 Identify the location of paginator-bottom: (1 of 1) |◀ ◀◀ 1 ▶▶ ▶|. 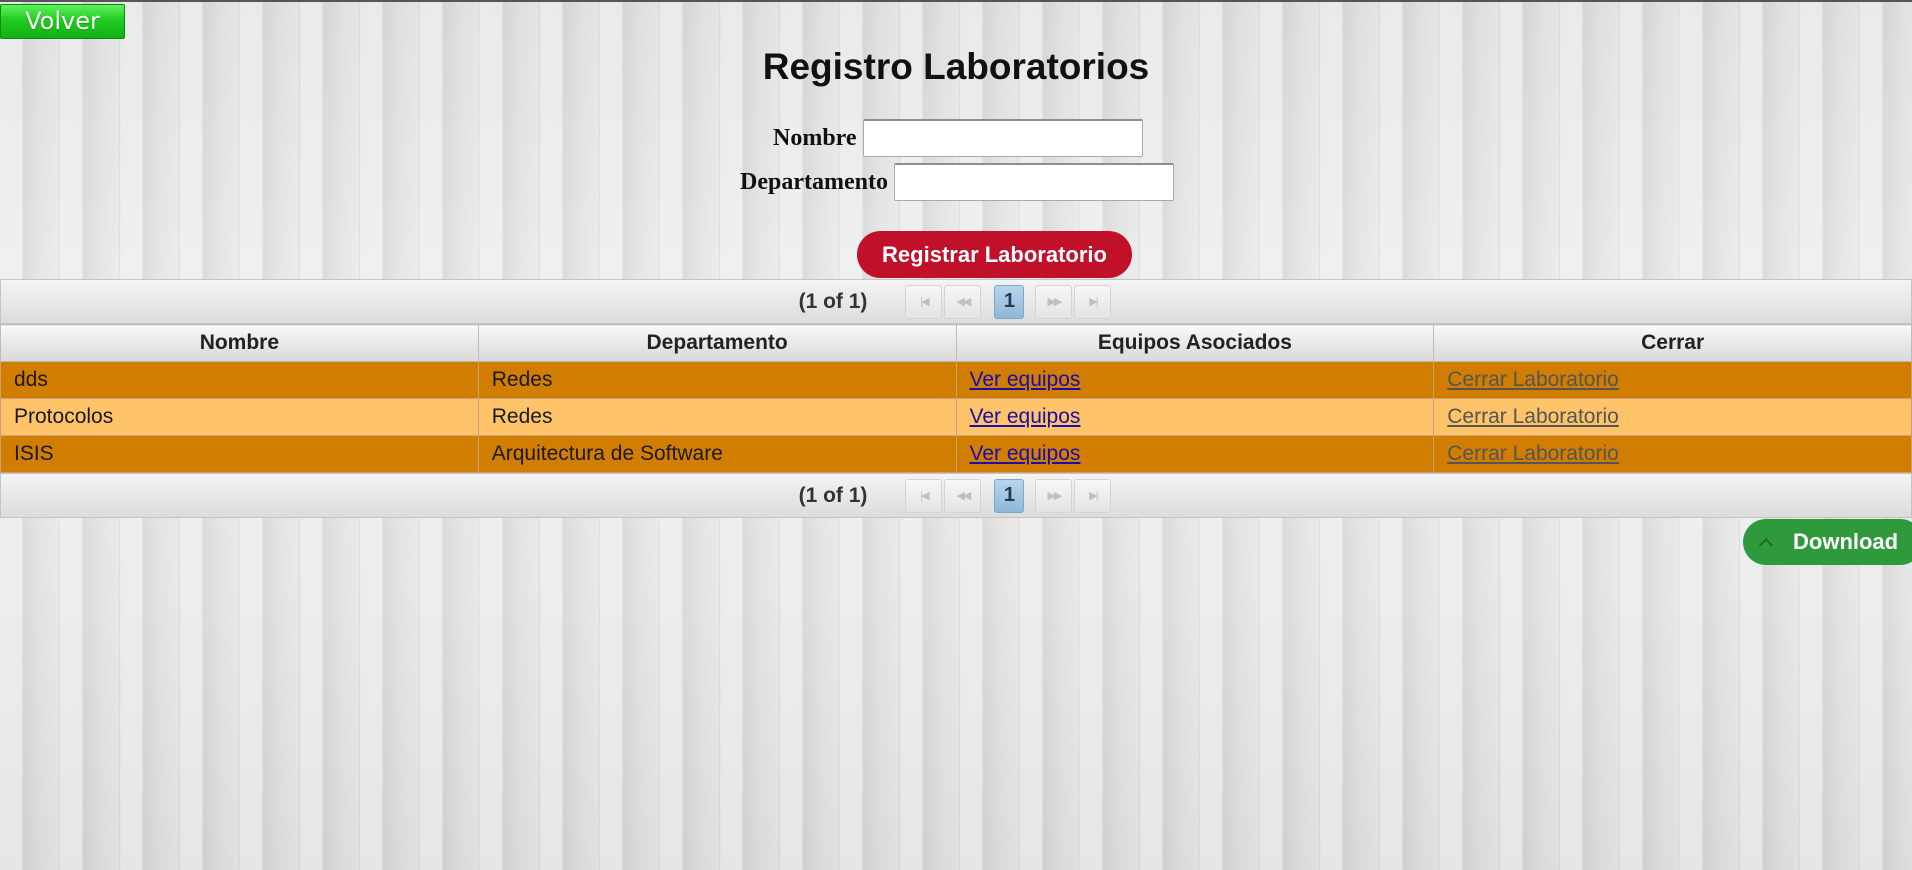
(956, 495).